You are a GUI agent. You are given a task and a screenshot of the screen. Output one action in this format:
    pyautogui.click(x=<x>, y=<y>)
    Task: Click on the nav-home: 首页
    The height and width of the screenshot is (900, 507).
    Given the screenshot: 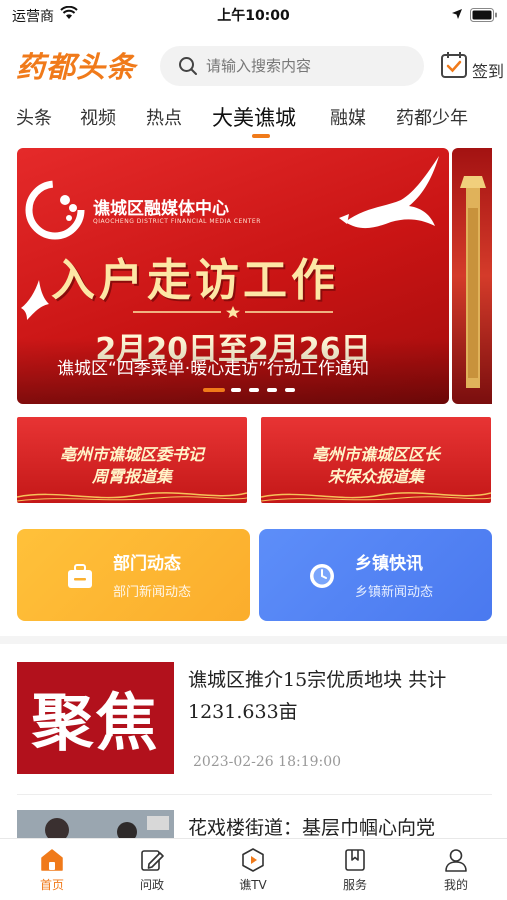 What is the action you would take?
    pyautogui.click(x=52, y=872)
    